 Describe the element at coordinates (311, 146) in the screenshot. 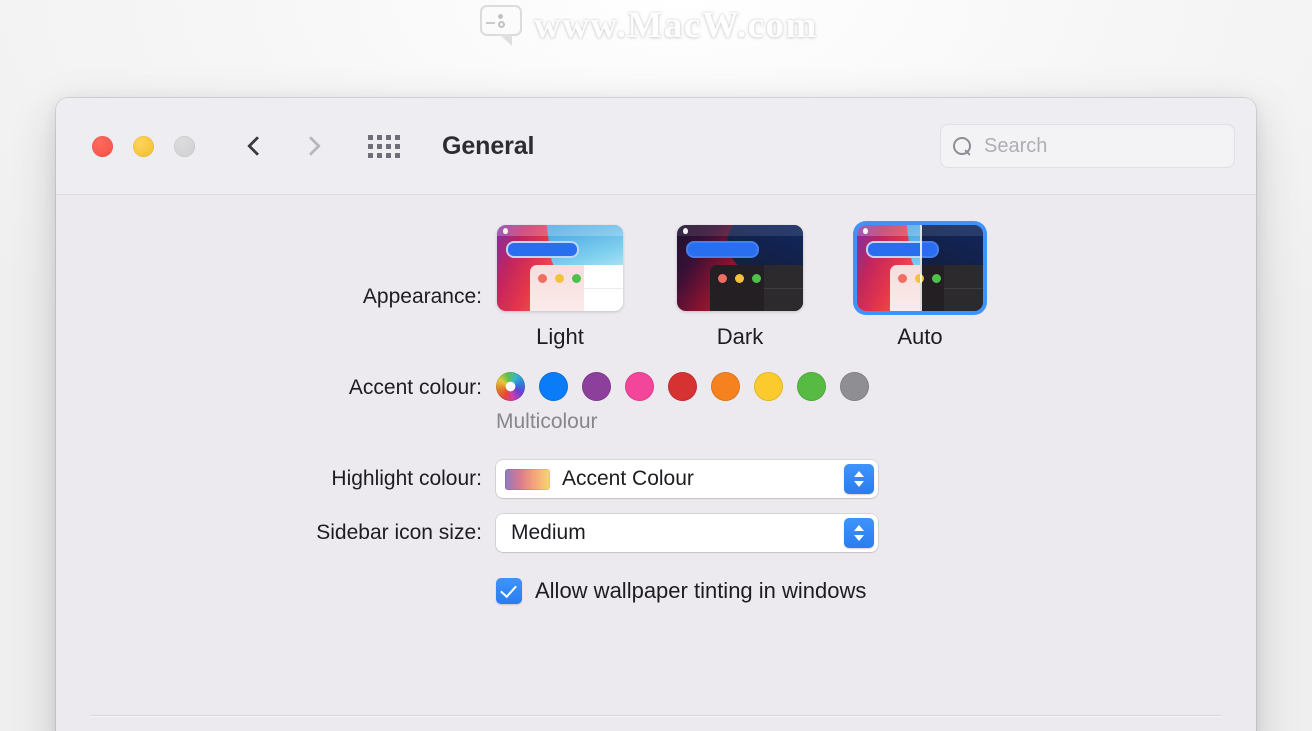

I see `forward-chevron-icon` at that location.